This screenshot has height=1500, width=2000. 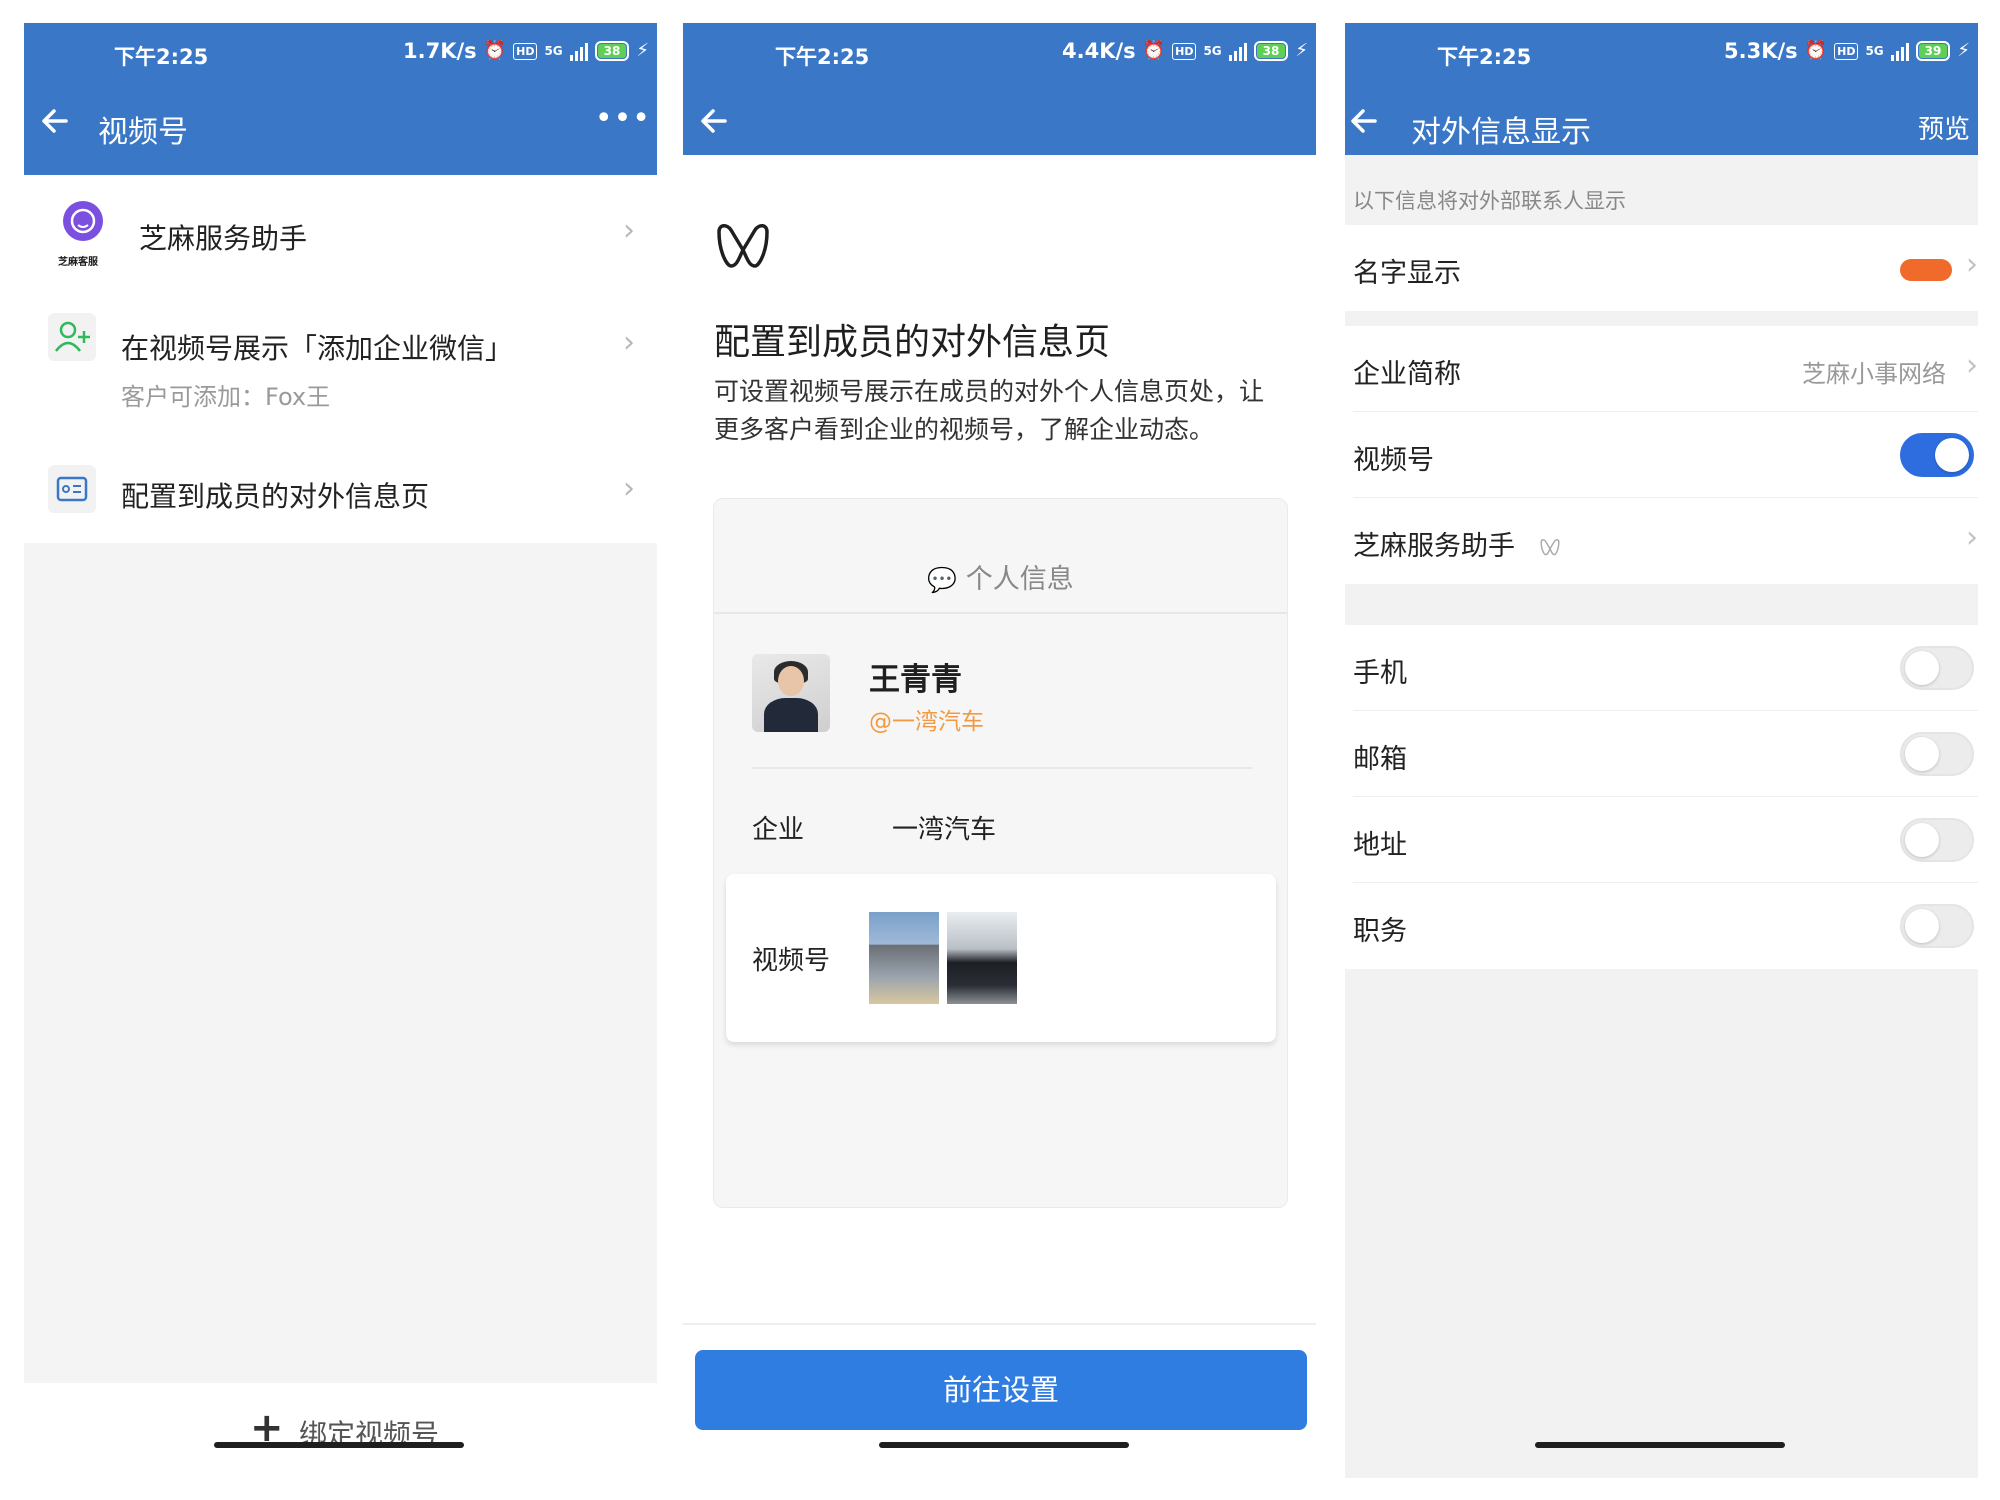 What do you see at coordinates (83, 221) in the screenshot?
I see `account-logo-icon` at bounding box center [83, 221].